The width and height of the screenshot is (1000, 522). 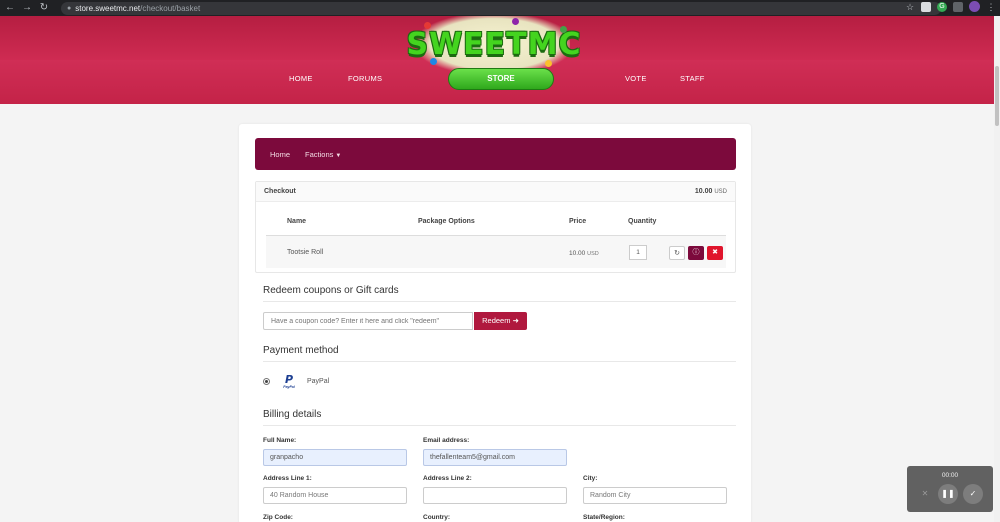 I want to click on browser-menu-icon: ⋮, so click(x=991, y=7).